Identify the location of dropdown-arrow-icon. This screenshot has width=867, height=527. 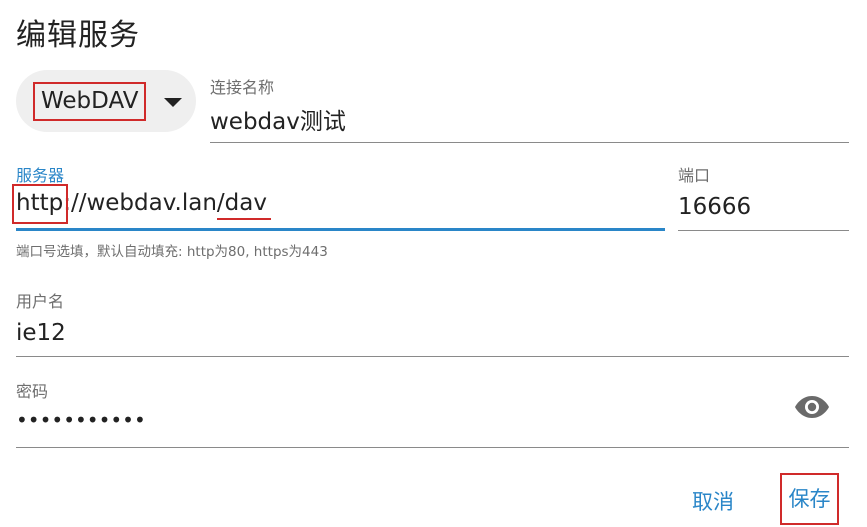
(173, 102).